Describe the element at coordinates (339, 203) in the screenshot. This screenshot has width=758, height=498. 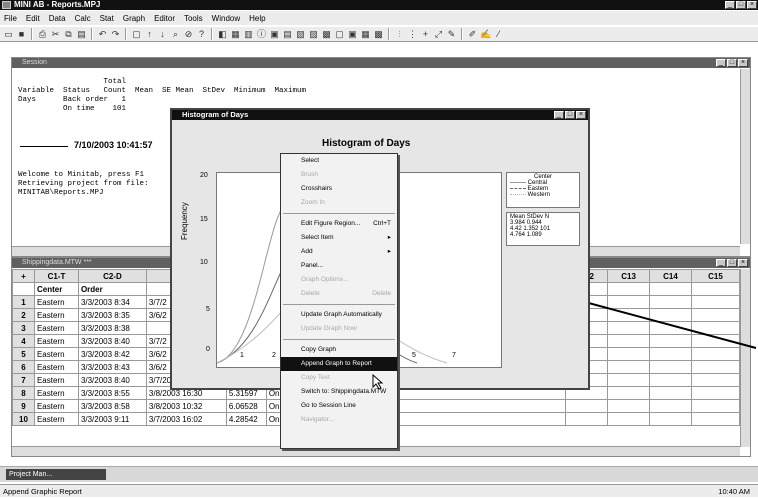
I see `context-menu-item: Zoom In` at that location.